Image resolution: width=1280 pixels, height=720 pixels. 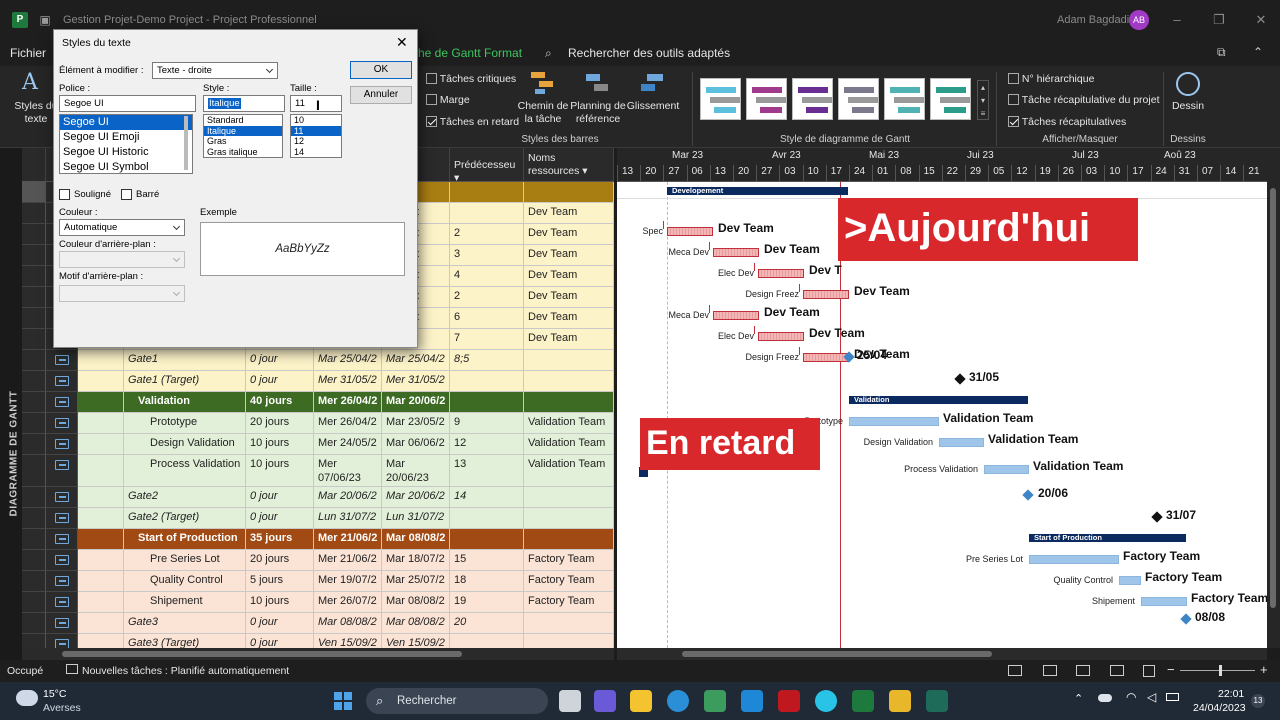 What do you see at coordinates (126, 137) in the screenshot?
I see `font-option: Segoe UI Emoji` at bounding box center [126, 137].